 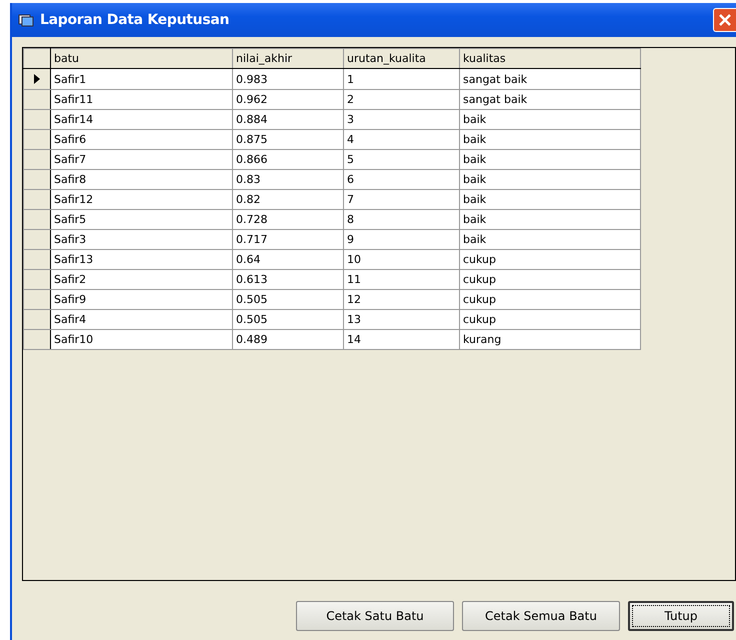 I want to click on close-button: Tutup, so click(x=681, y=616).